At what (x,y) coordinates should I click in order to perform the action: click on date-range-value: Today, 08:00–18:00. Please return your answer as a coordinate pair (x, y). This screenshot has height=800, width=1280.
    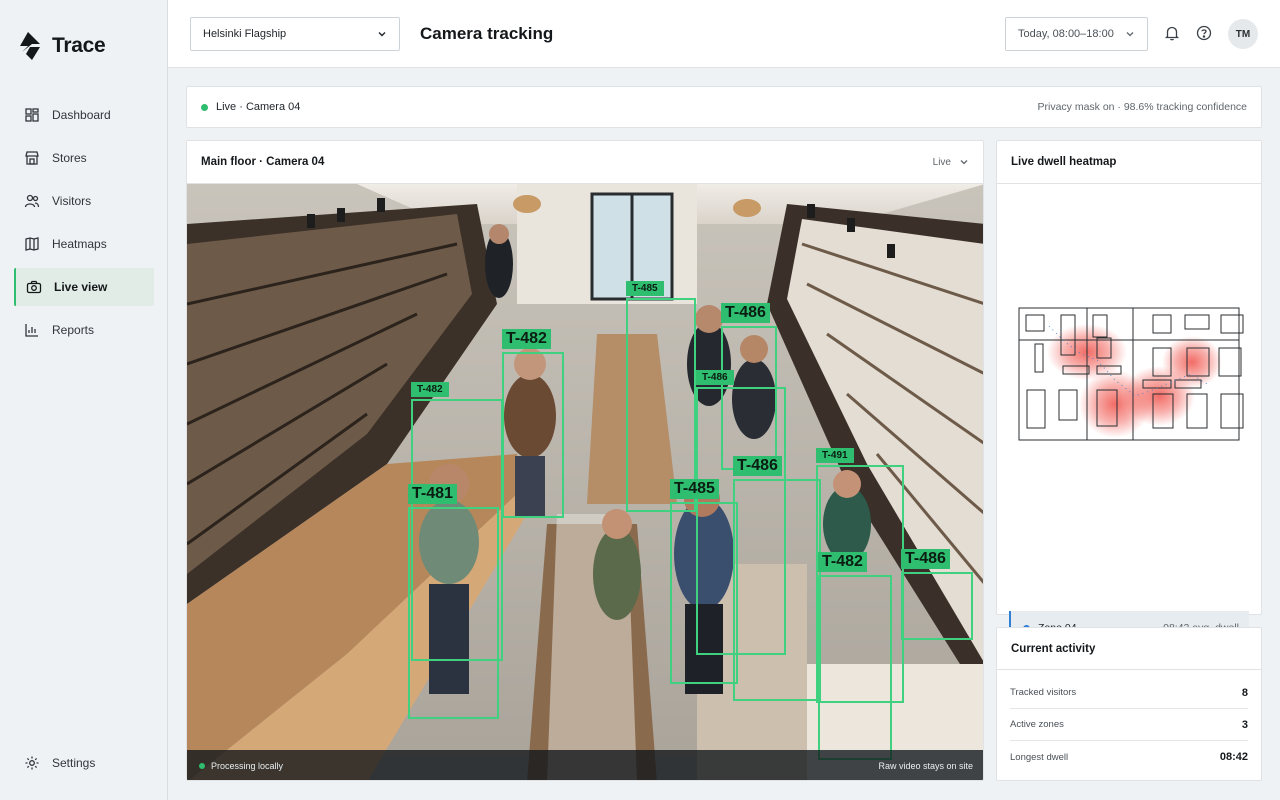
    Looking at the image, I should click on (1066, 34).